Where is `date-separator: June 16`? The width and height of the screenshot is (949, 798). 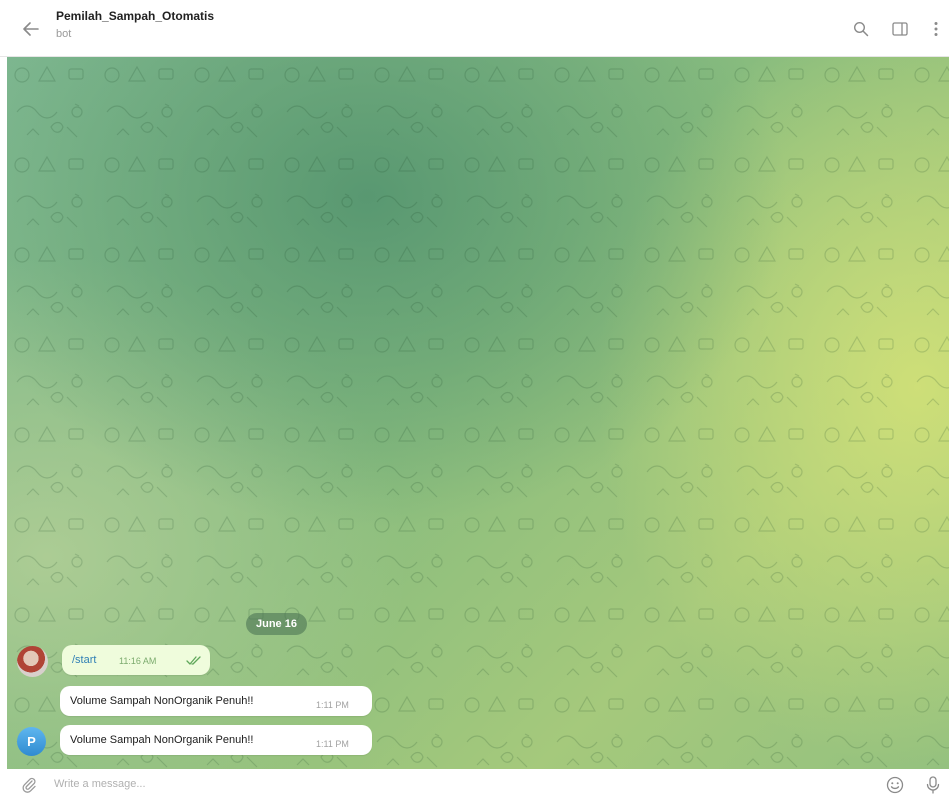 date-separator: June 16 is located at coordinates (276, 624).